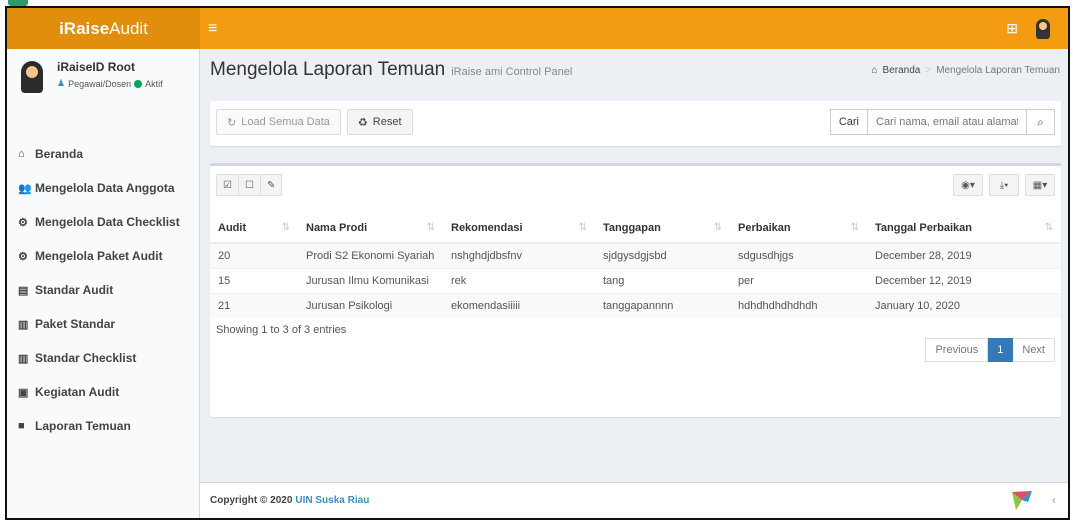 Image resolution: width=1073 pixels, height=524 pixels. I want to click on cell-audit: 21, so click(254, 305).